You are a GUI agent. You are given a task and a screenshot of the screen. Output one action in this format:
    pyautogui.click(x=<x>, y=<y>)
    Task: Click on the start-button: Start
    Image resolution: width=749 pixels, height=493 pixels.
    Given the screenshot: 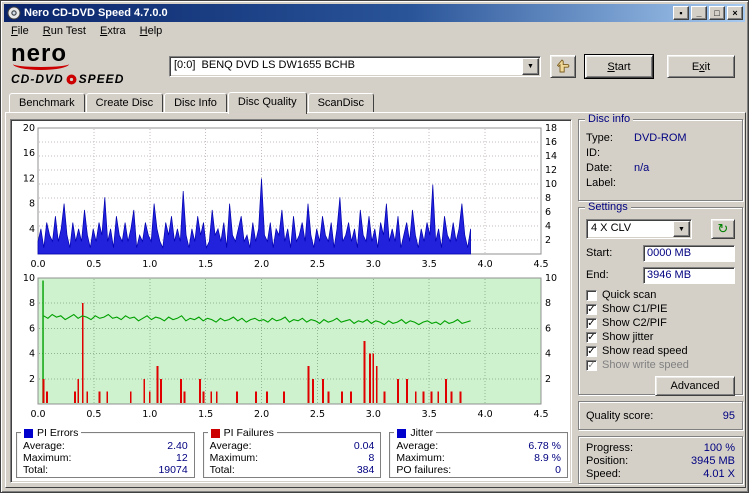 What is the action you would take?
    pyautogui.click(x=619, y=66)
    